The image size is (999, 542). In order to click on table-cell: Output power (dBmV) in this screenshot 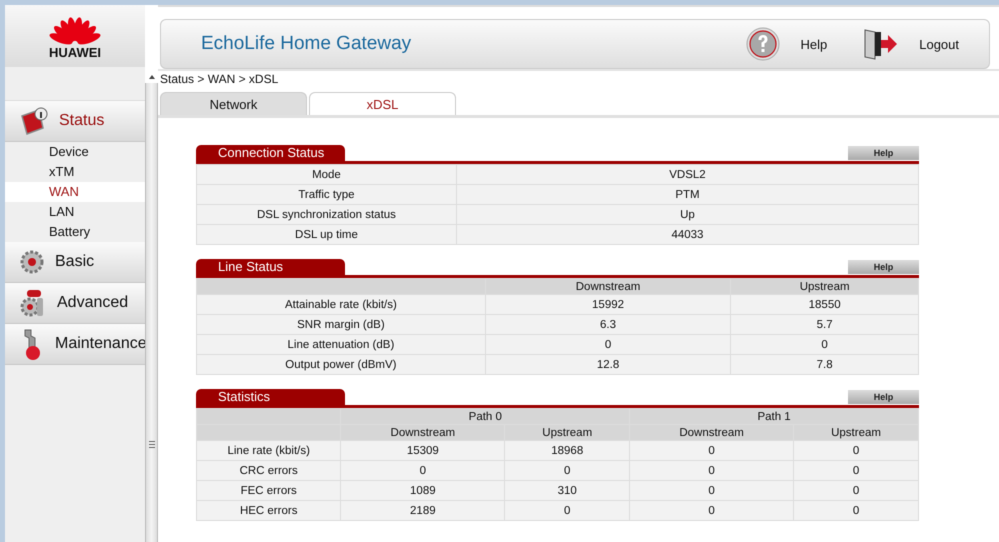, I will do `click(341, 364)`.